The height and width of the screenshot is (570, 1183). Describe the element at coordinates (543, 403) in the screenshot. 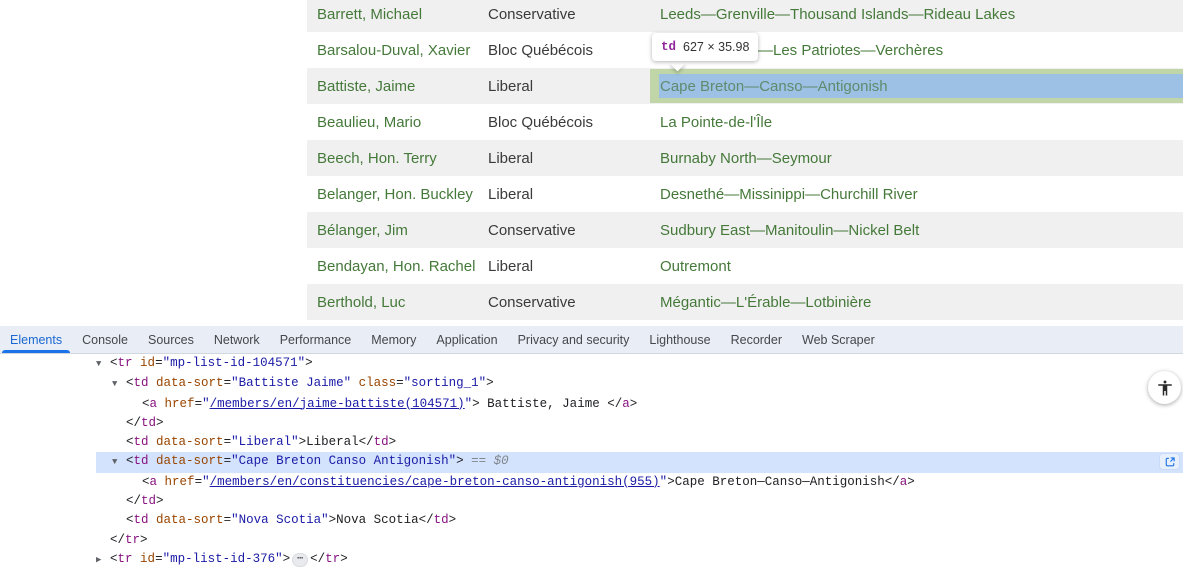

I see `code-token: Battiste, Jaime` at that location.